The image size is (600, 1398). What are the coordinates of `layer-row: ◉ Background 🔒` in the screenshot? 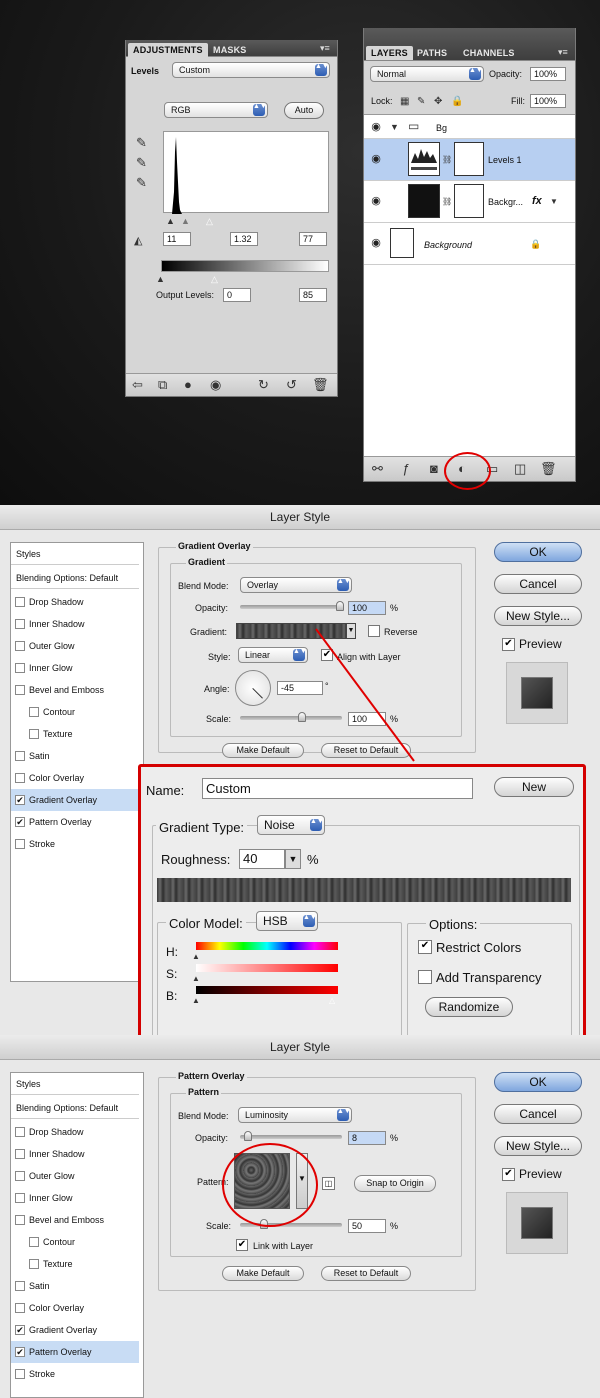 It's located at (469, 244).